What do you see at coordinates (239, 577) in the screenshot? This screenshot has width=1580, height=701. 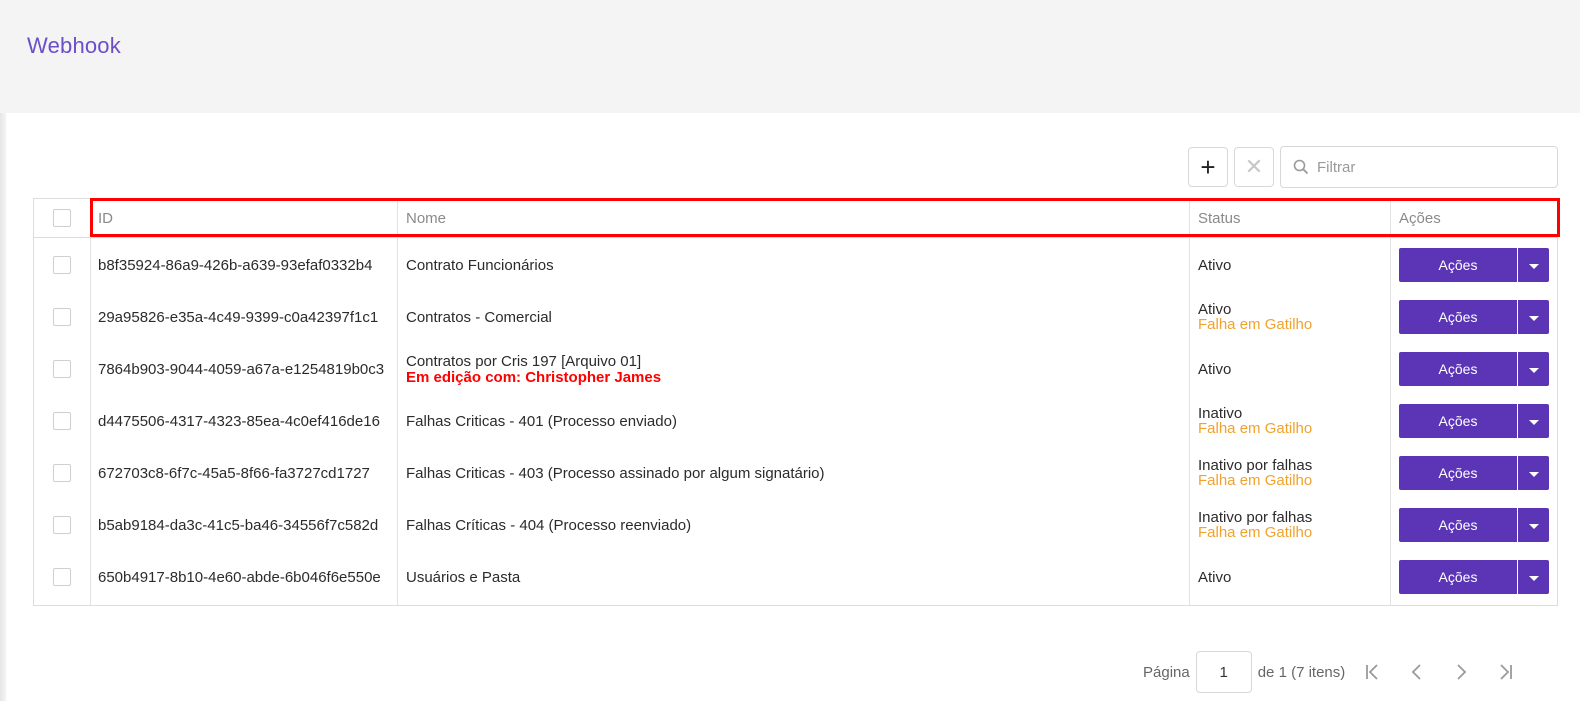 I see `row-id: 650b4917-8b10-4e60-abde-6b046f6e550e` at bounding box center [239, 577].